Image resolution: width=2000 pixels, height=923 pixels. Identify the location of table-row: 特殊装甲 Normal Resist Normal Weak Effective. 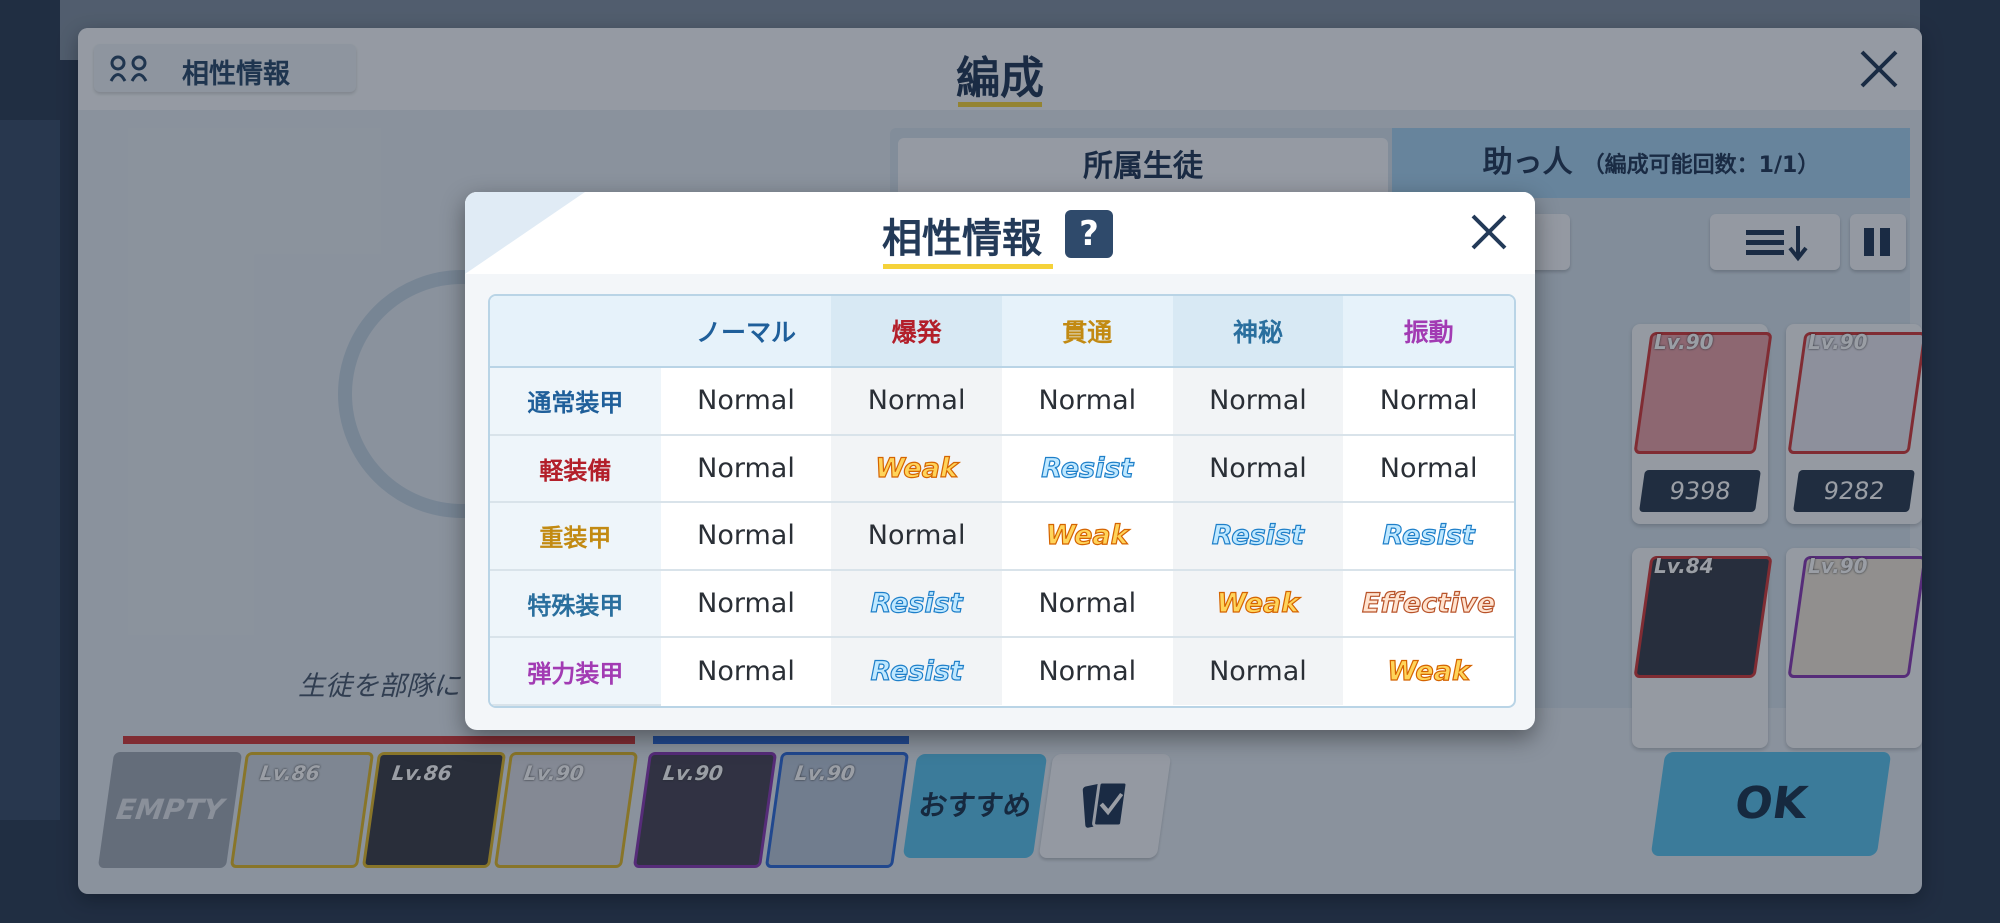
(1002, 604).